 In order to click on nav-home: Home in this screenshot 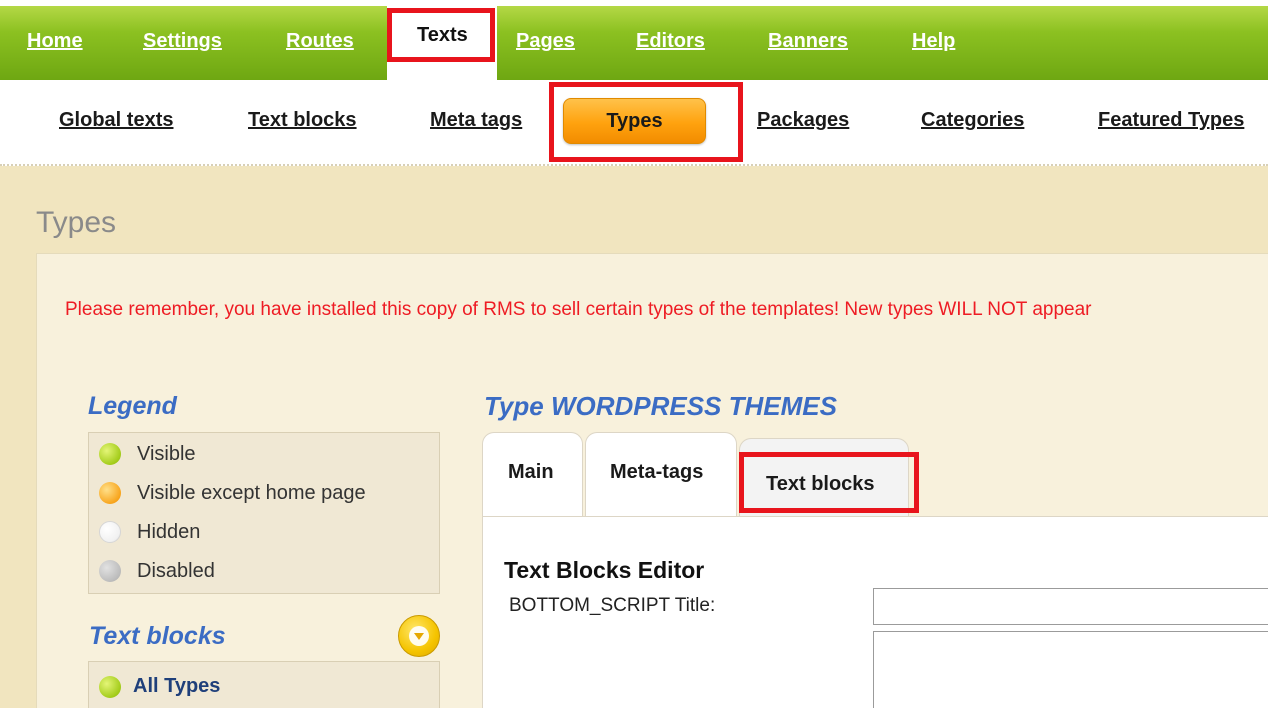, I will do `click(55, 41)`.